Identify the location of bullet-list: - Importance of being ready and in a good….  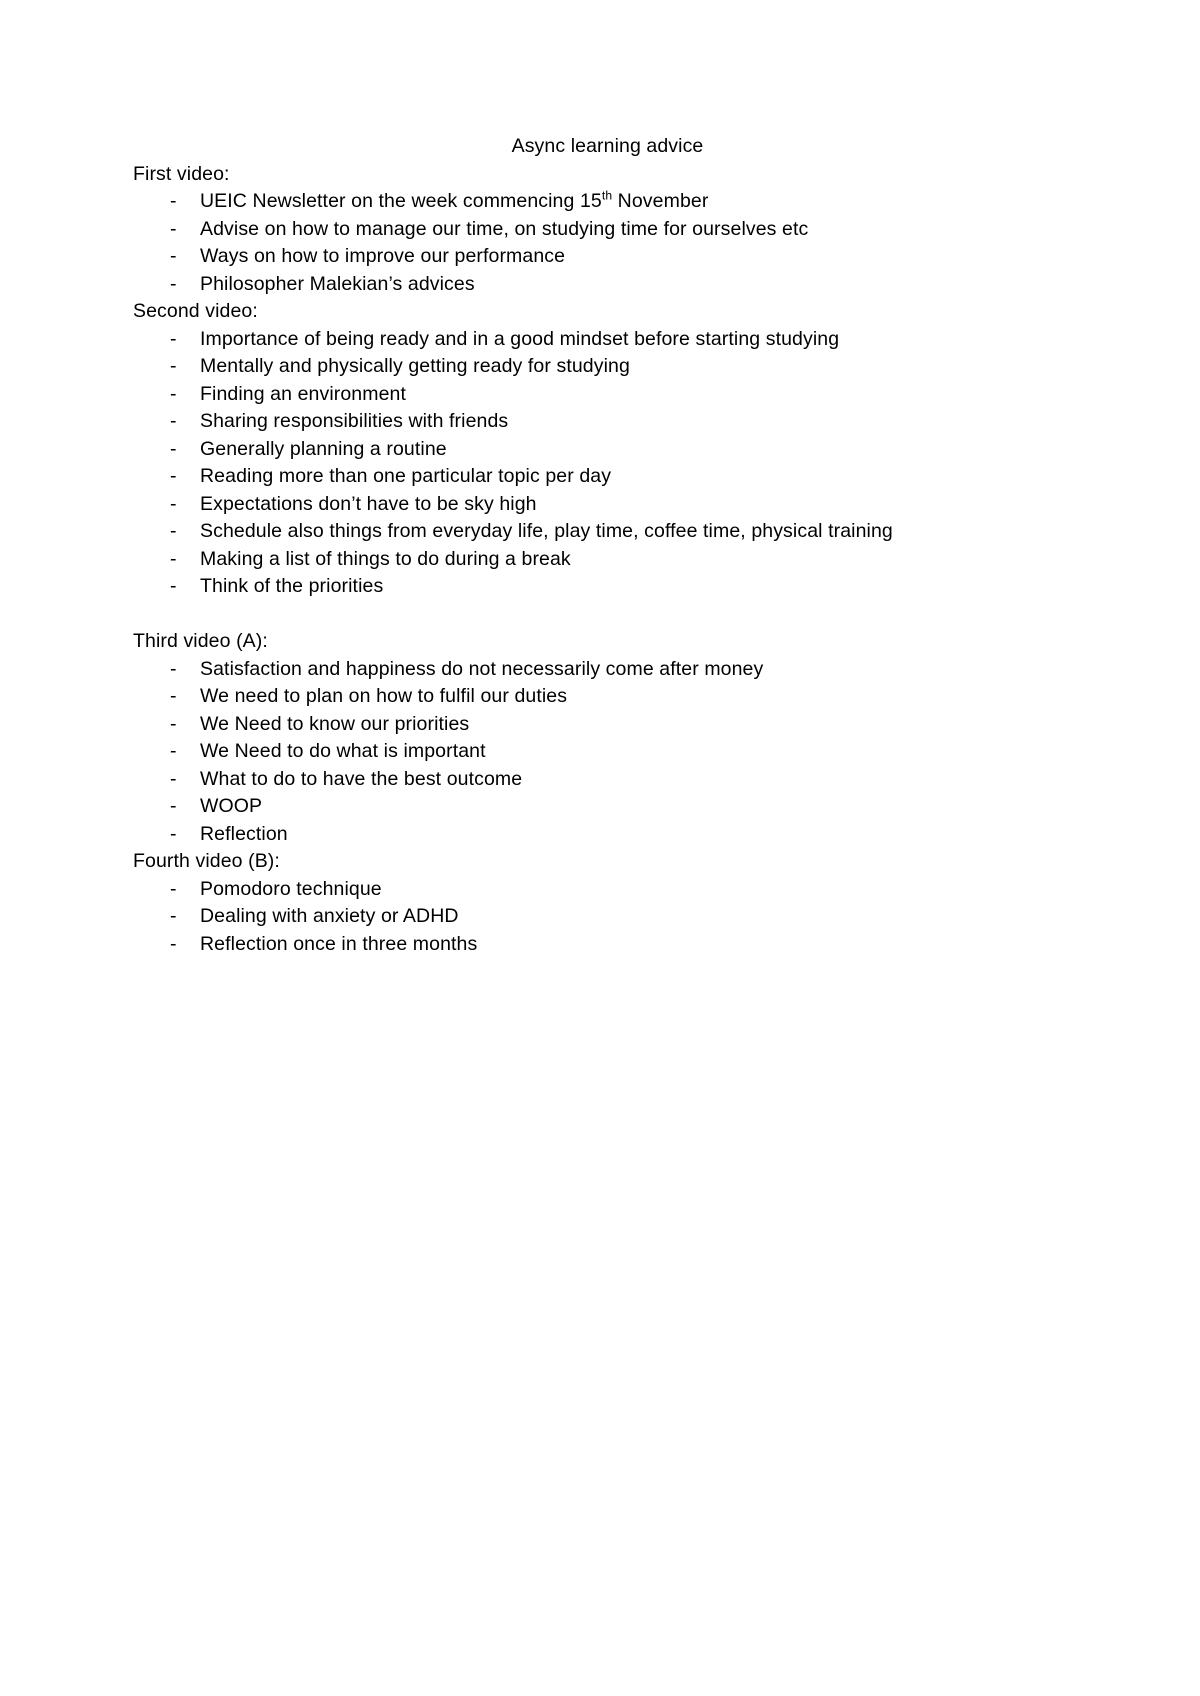
(600, 463).